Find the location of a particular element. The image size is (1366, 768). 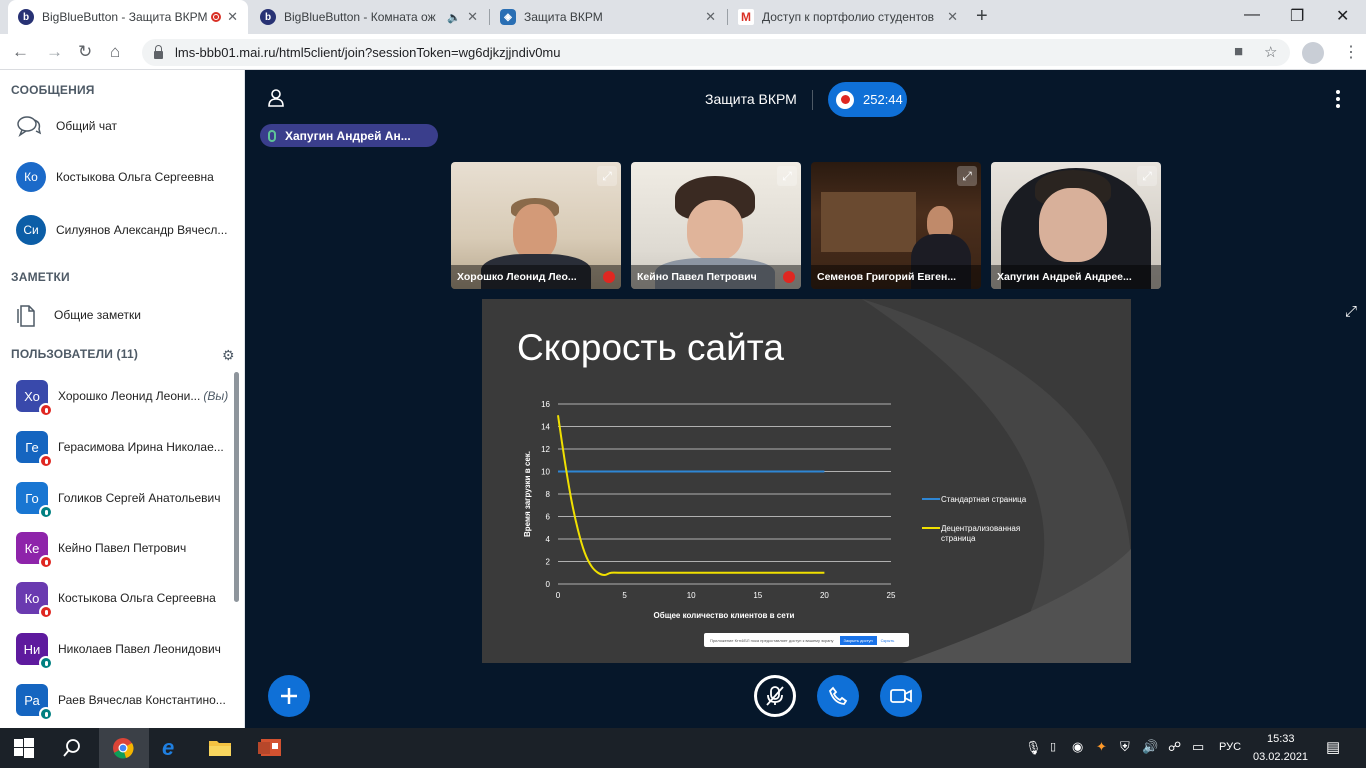

header-divider is located at coordinates (812, 100).